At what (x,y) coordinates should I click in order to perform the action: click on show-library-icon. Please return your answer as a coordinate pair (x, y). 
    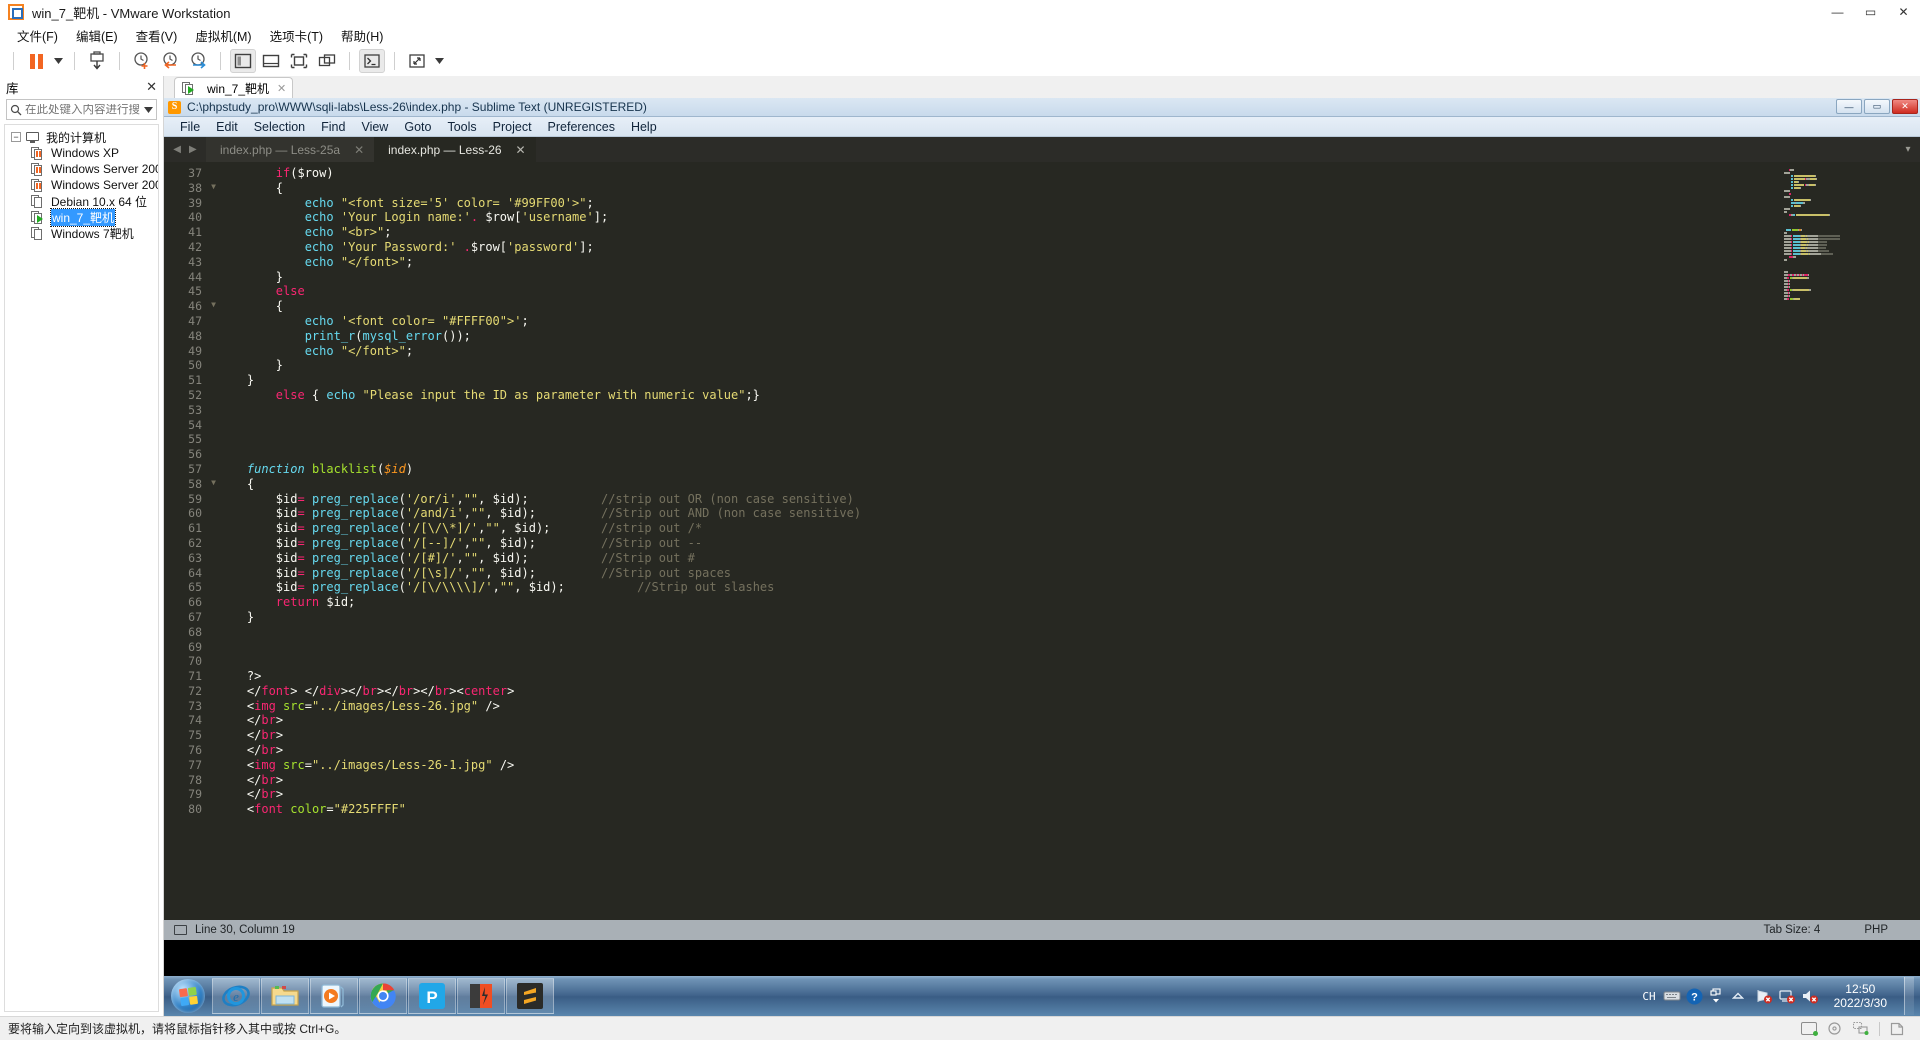
    Looking at the image, I should click on (243, 61).